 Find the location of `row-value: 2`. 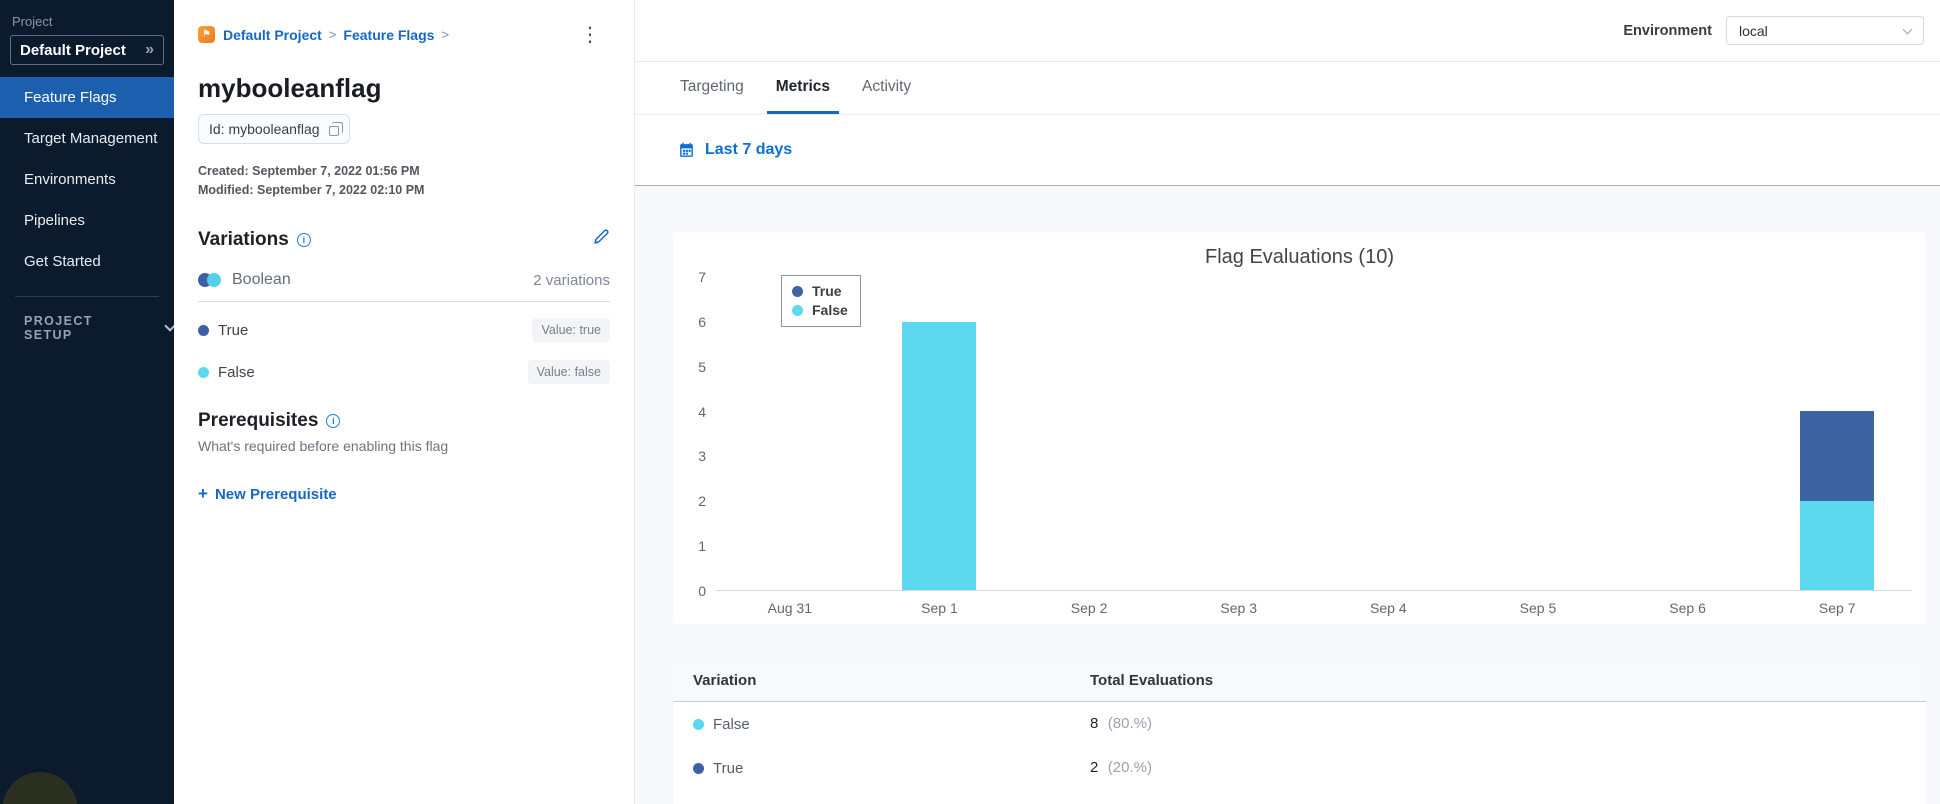

row-value: 2 is located at coordinates (1094, 767).